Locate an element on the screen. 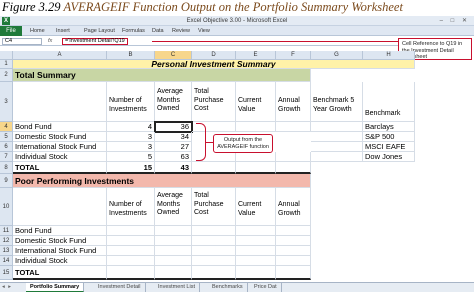 This screenshot has height=292, width=474. header-benchmark: Benchmark is located at coordinates (389, 102).